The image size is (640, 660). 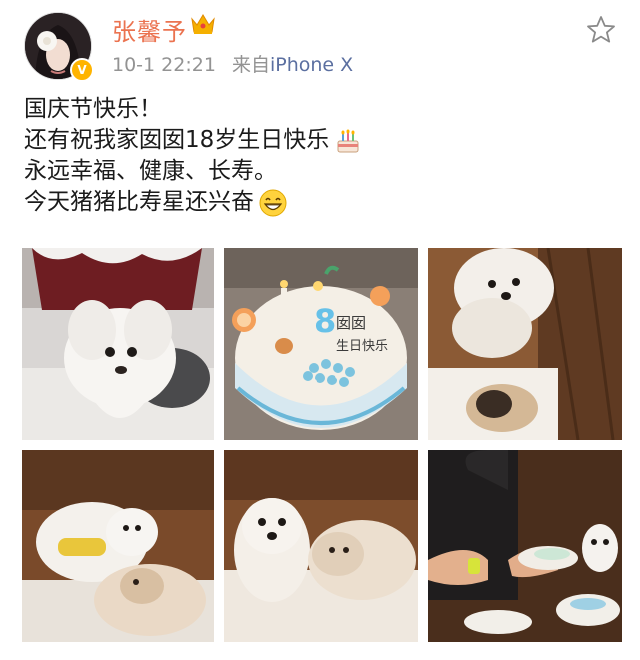 I want to click on avatar: V, so click(x=59, y=47).